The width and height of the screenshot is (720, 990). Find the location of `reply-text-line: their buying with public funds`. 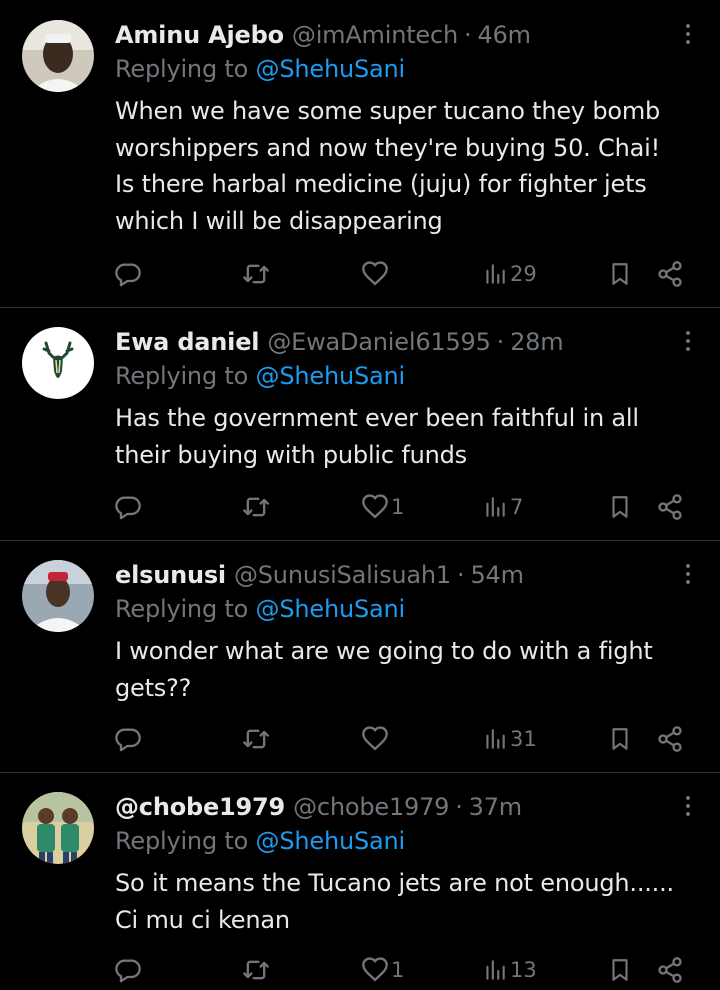

reply-text-line: their buying with public funds is located at coordinates (291, 454).